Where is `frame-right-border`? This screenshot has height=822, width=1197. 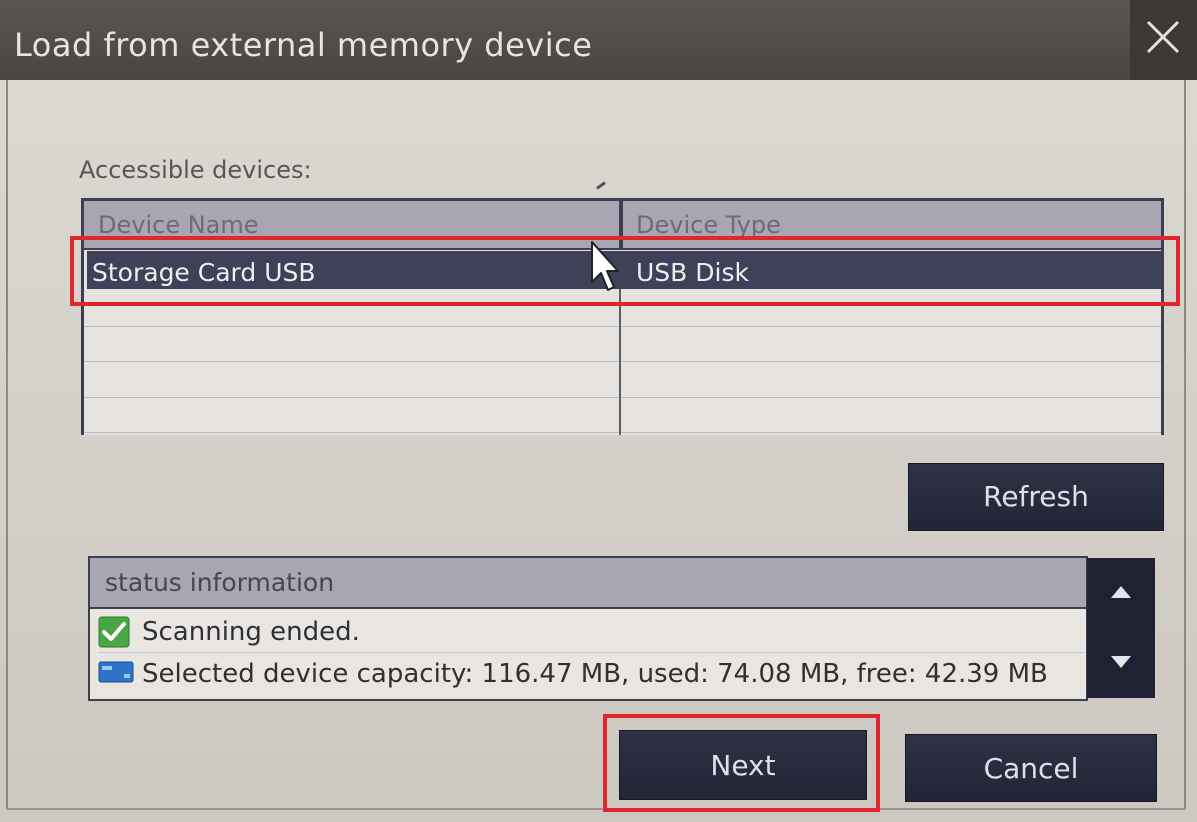
frame-right-border is located at coordinates (1185, 445).